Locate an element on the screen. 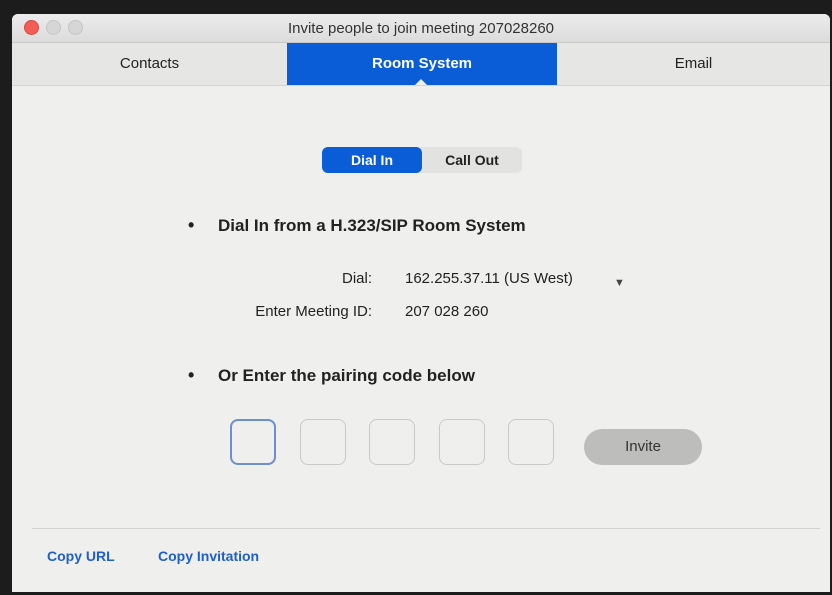 This screenshot has height=595, width=832. title-bar: Invite people to join meeting 207028260 is located at coordinates (421, 28).